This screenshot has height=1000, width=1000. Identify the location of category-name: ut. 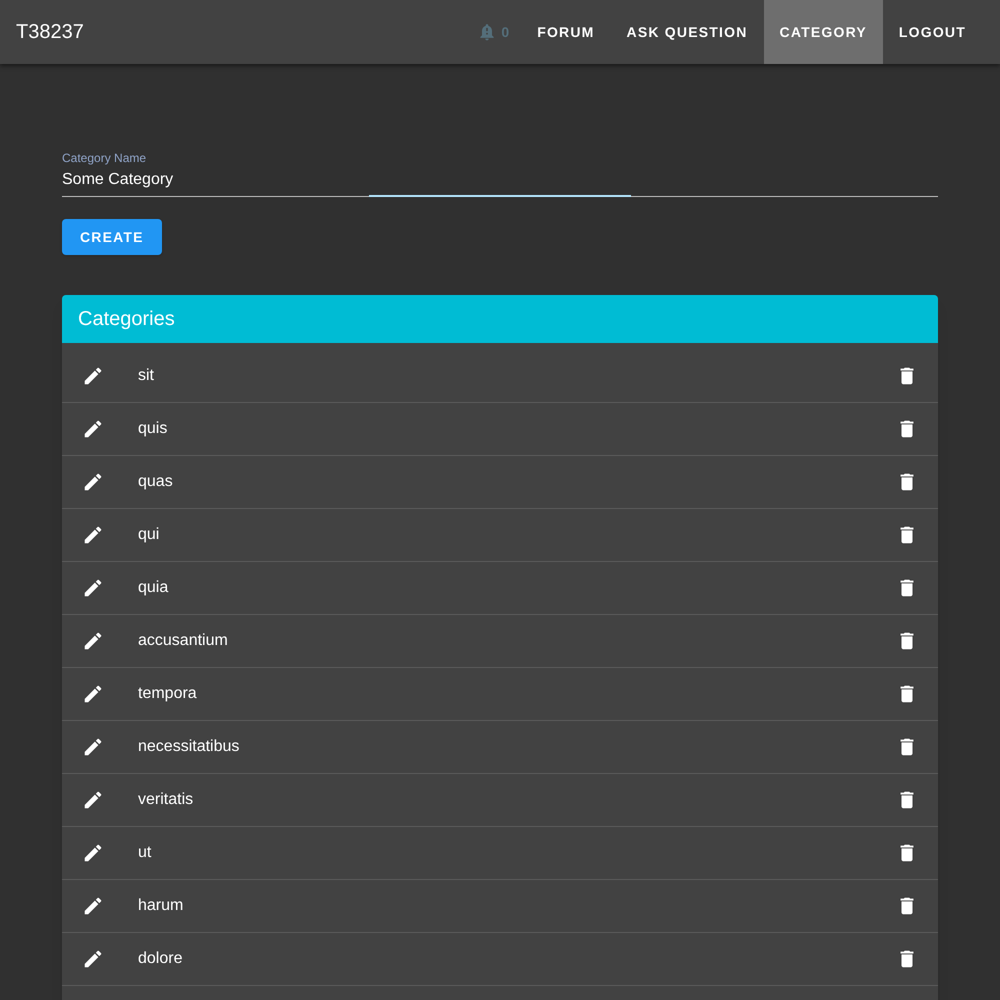
(145, 853).